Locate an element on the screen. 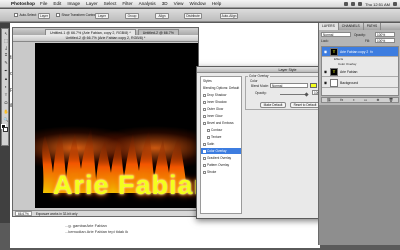 This screenshot has width=400, height=250. layer-row: ◉ T Arie Fabian is located at coordinates (360, 72).